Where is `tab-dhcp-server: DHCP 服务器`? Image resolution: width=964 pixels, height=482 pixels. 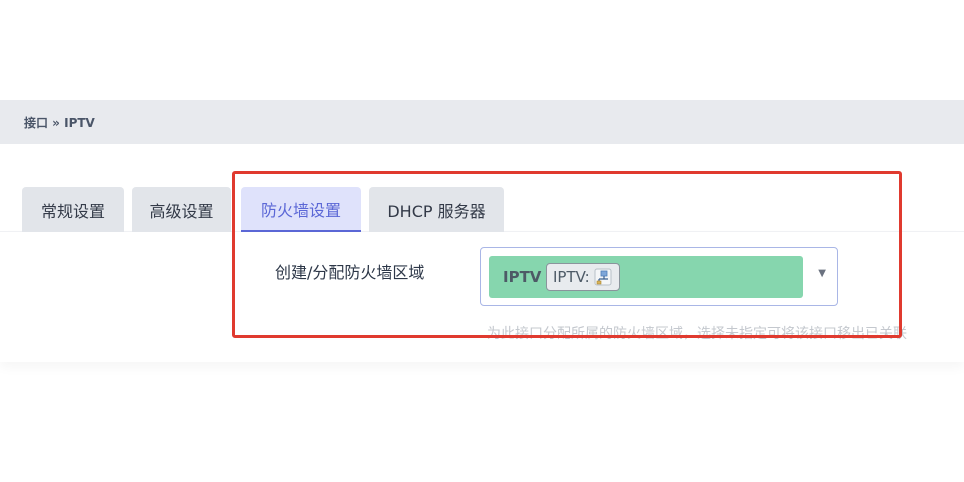
tab-dhcp-server: DHCP 服务器 is located at coordinates (436, 209).